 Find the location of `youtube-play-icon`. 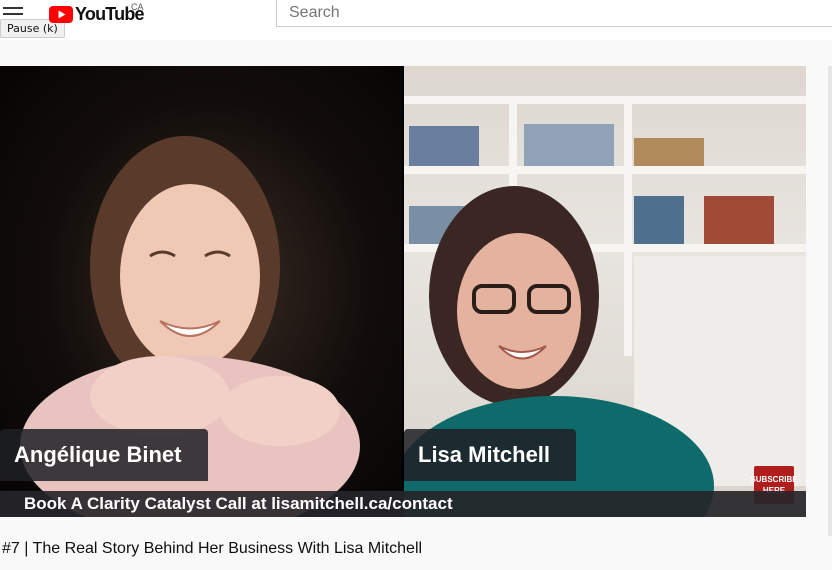

youtube-play-icon is located at coordinates (61, 14).